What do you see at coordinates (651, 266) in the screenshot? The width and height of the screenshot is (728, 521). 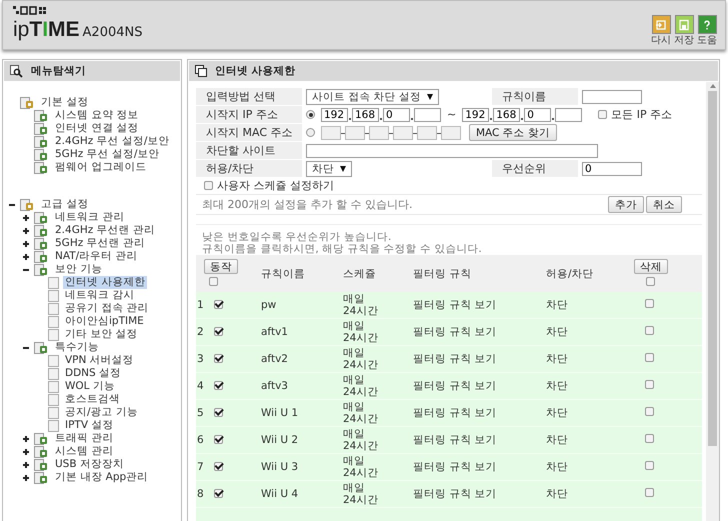 I see `delete-button: 삭제` at bounding box center [651, 266].